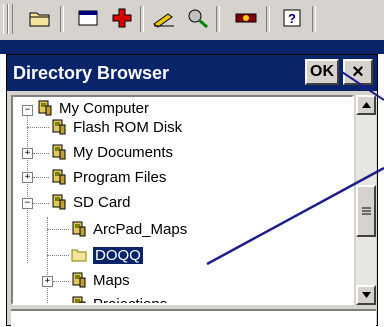 The image size is (384, 327). I want to click on callout-line-doqq, so click(295, 216).